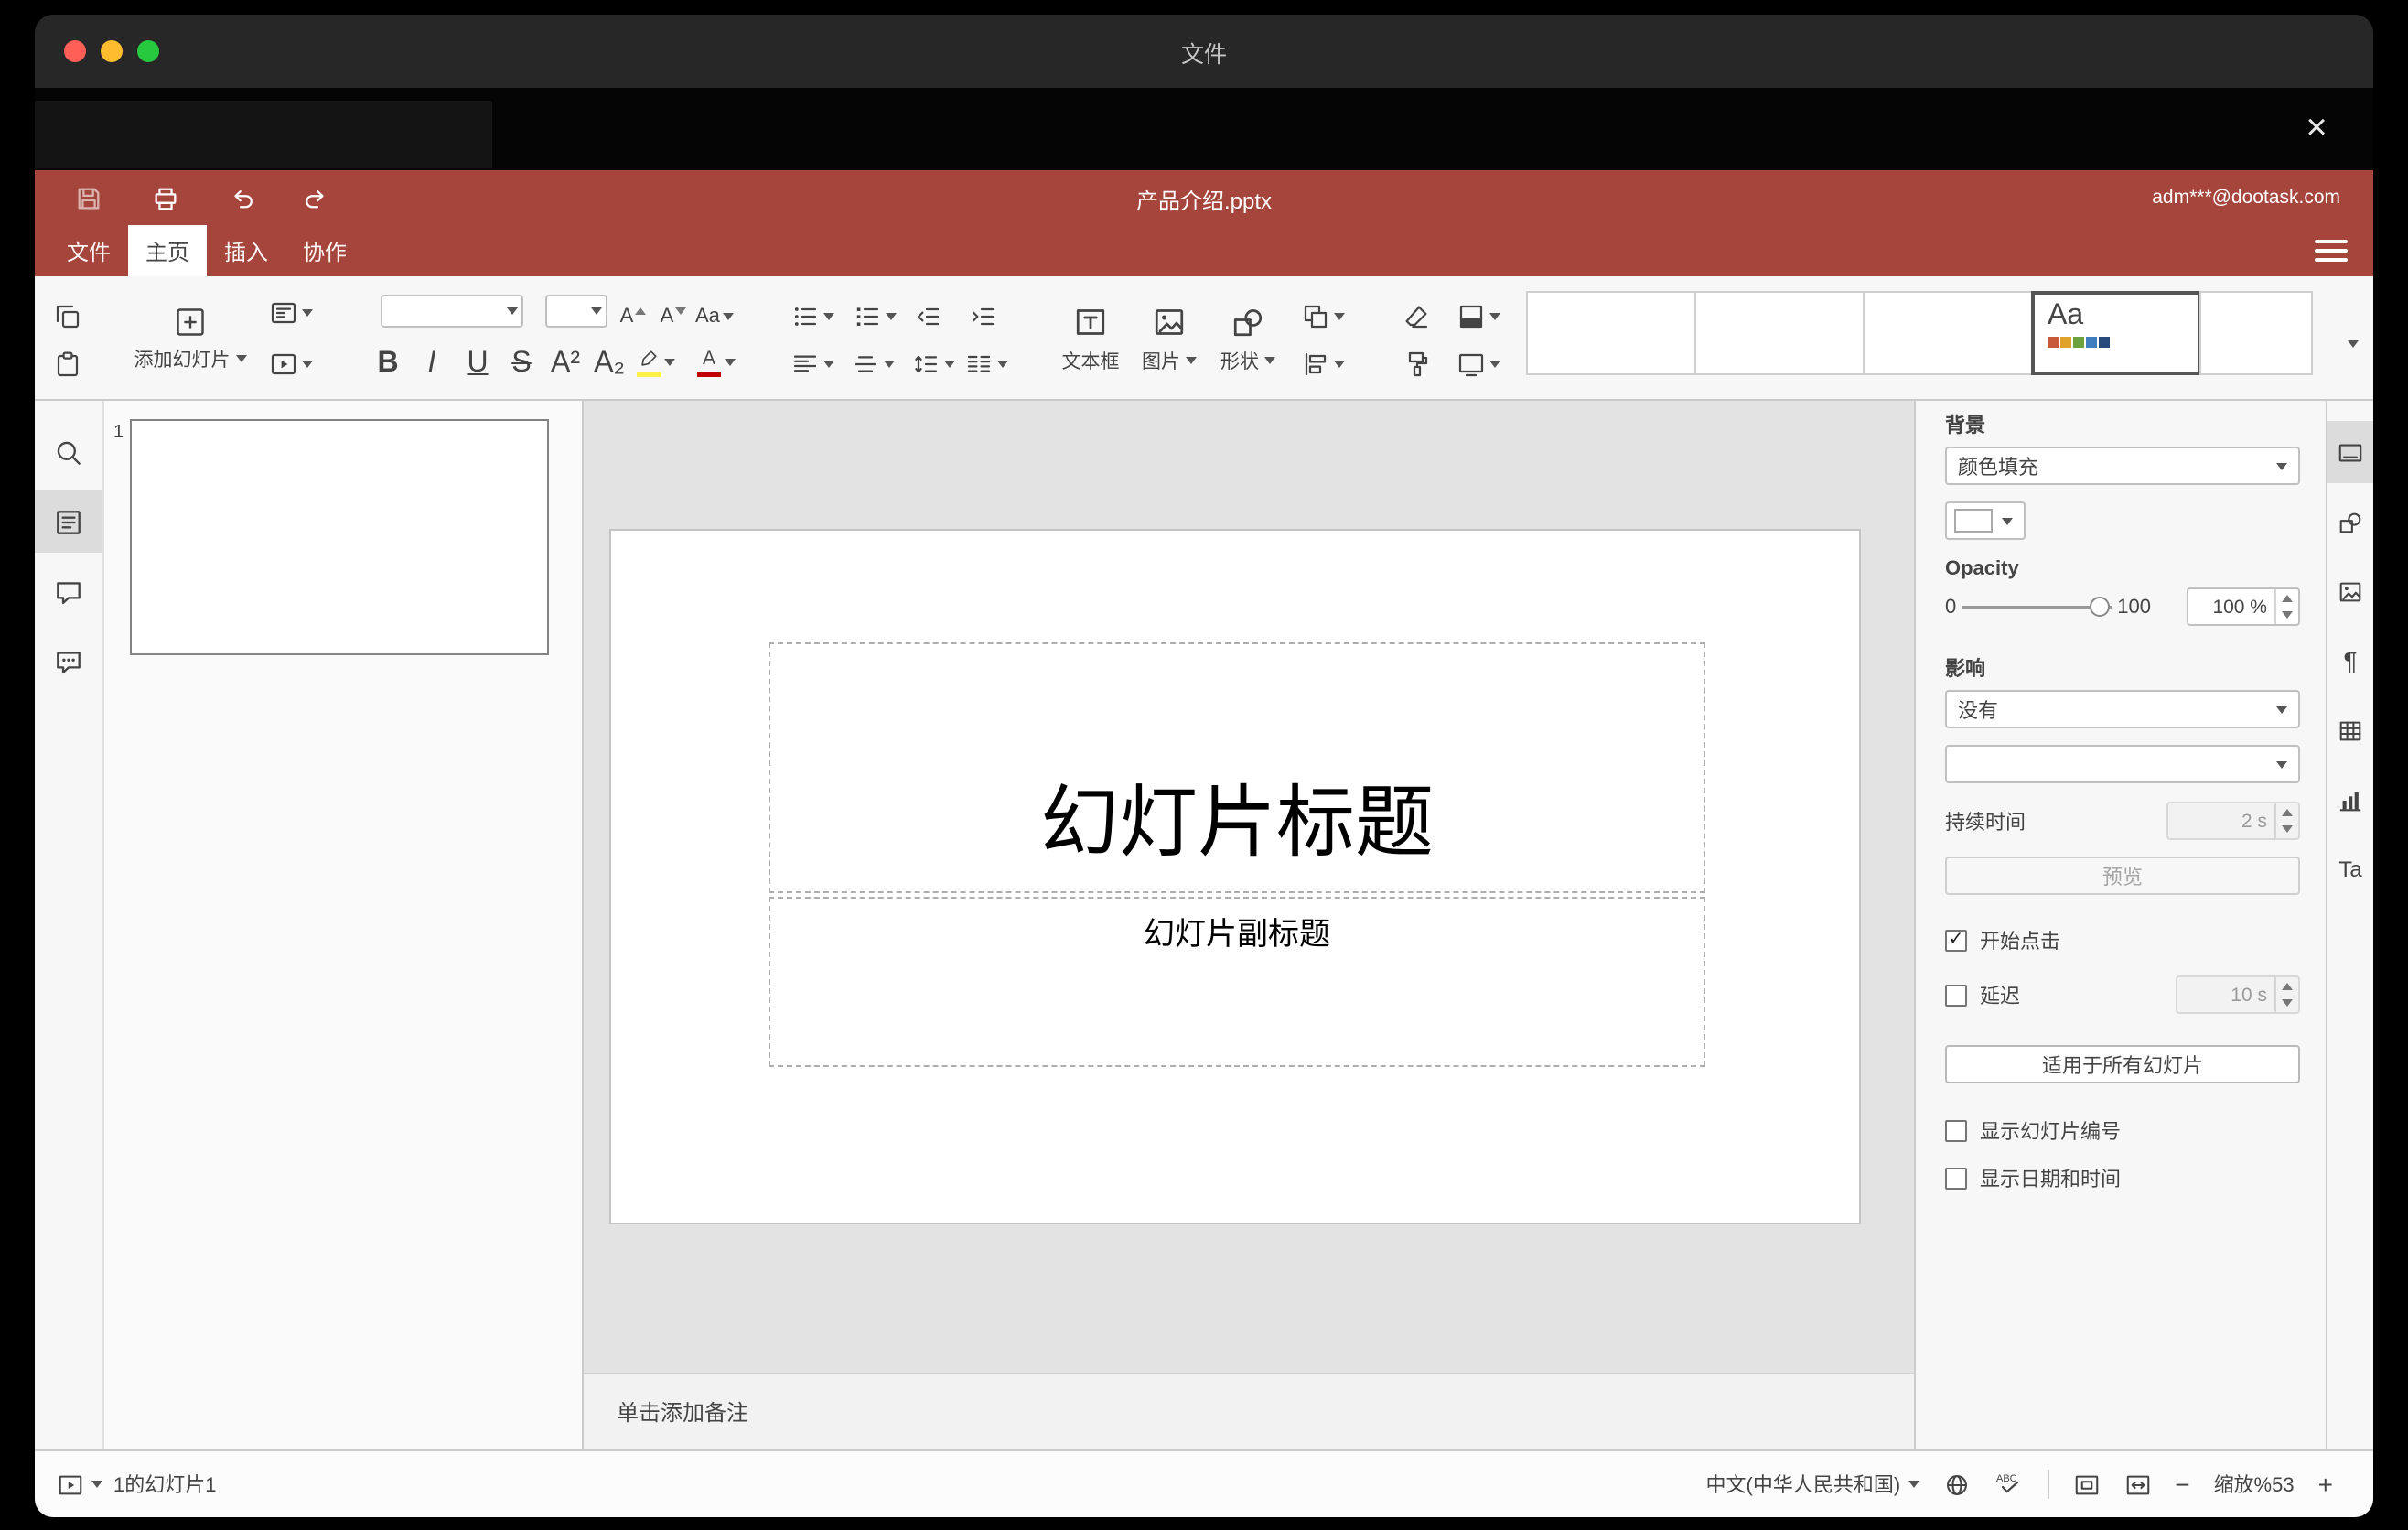 This screenshot has width=2408, height=1530. I want to click on spellcheck-button: ABC, so click(2008, 1484).